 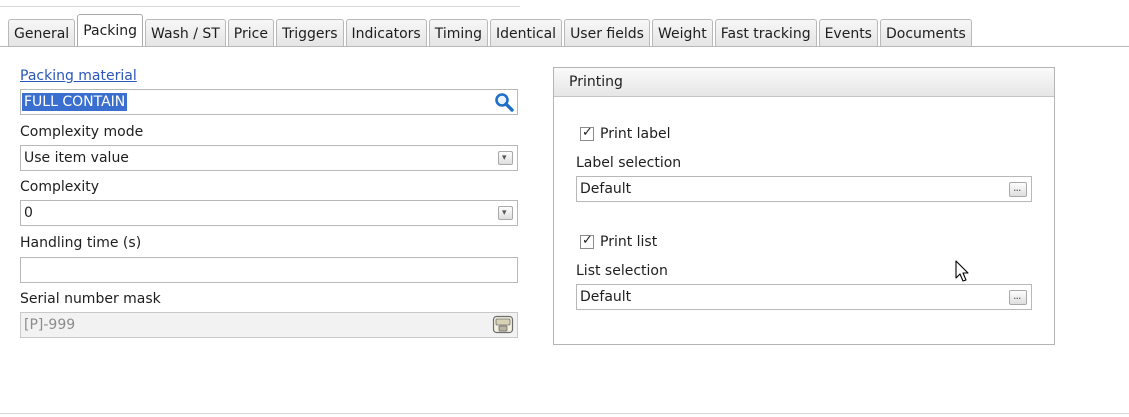 I want to click on tab-user-fields: User fields, so click(x=607, y=33).